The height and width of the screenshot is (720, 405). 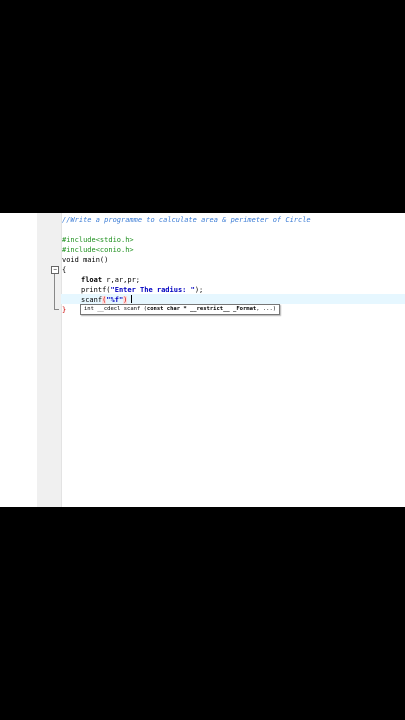 What do you see at coordinates (55, 270) in the screenshot?
I see `fold-collapse-icon: −` at bounding box center [55, 270].